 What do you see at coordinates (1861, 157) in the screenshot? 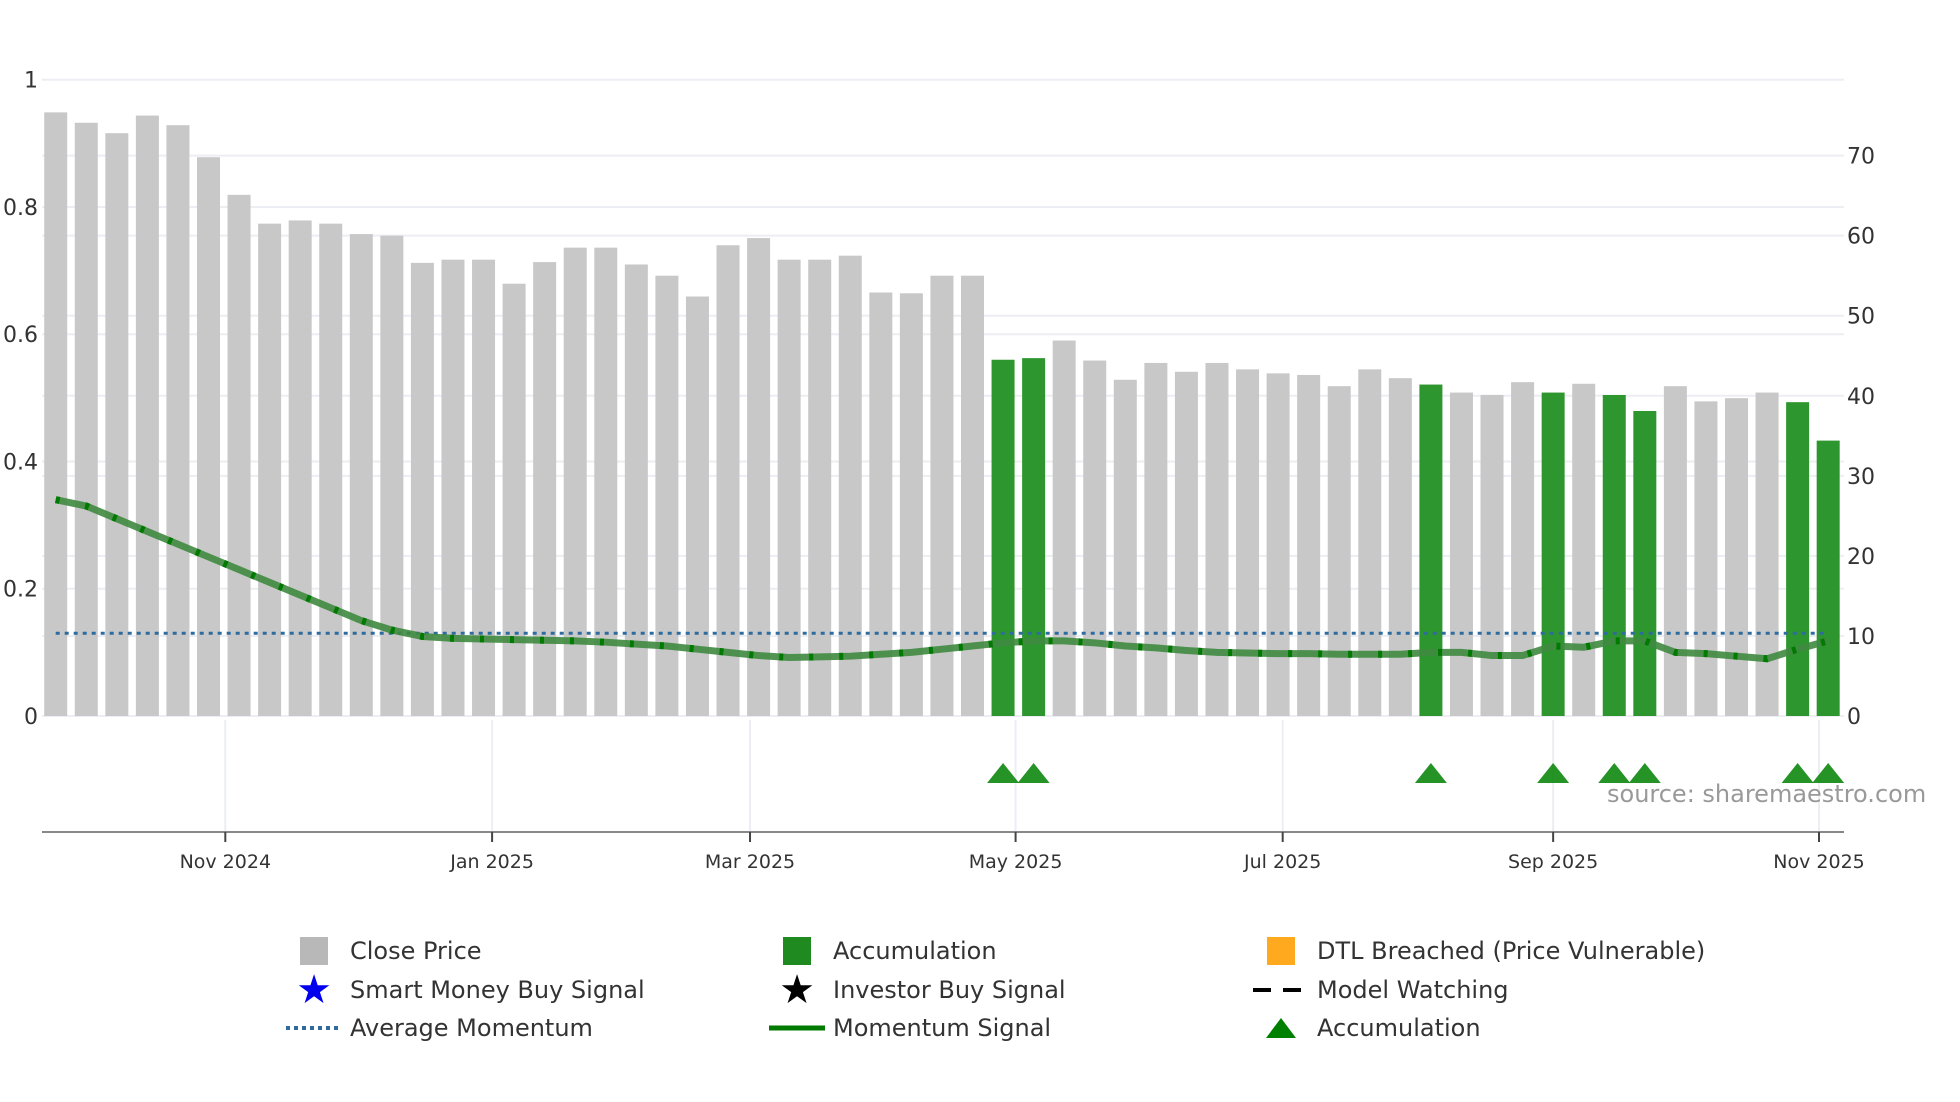
I see `y-right-tick-label: 70` at bounding box center [1861, 157].